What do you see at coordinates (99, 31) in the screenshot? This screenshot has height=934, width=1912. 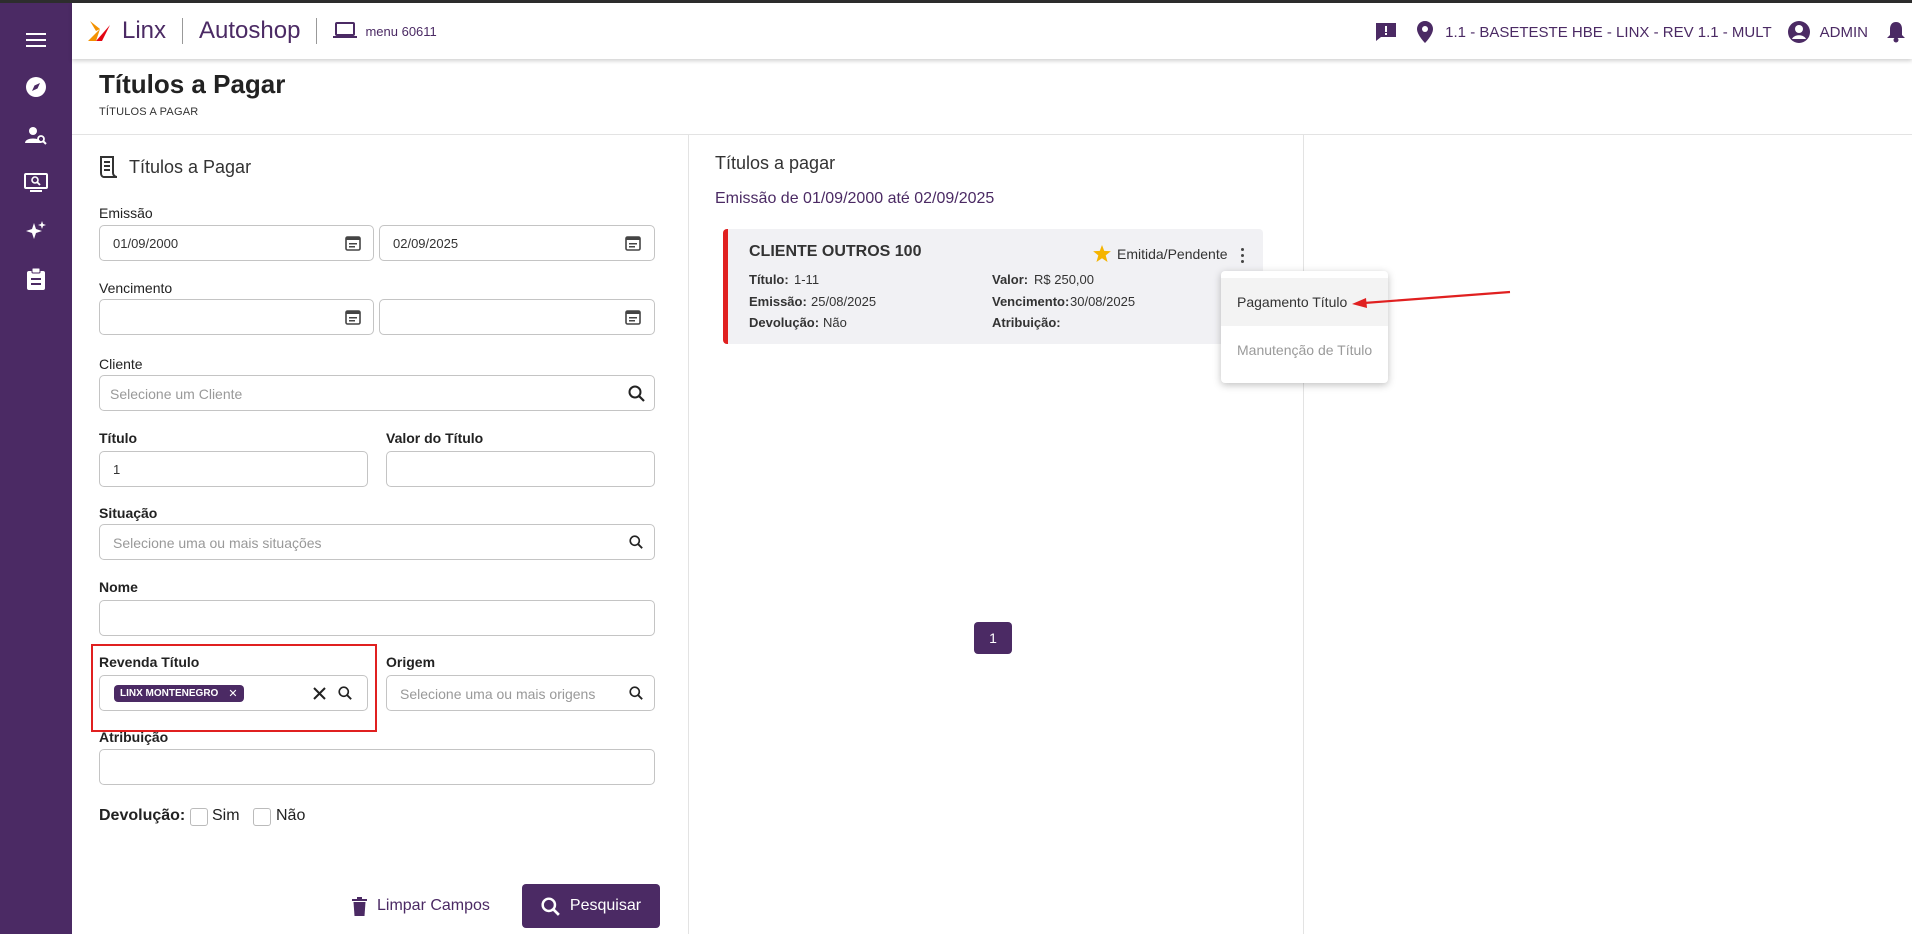 I see `linx-logo-icon` at bounding box center [99, 31].